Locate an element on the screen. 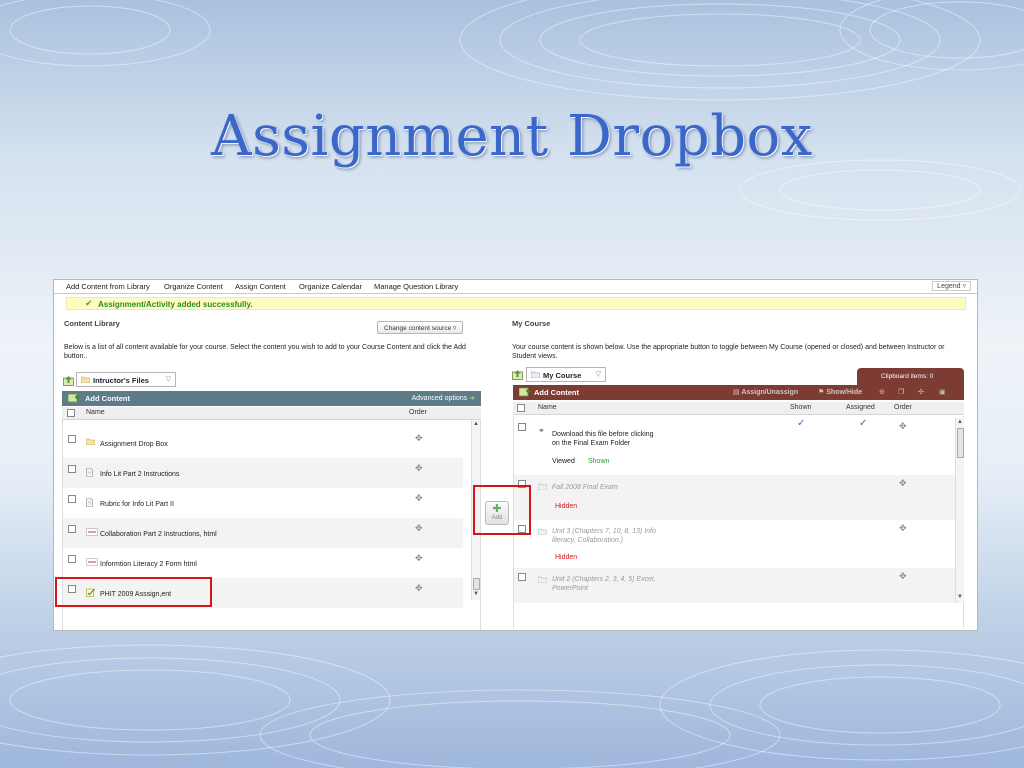  copy-icon: ❐ is located at coordinates (901, 392).